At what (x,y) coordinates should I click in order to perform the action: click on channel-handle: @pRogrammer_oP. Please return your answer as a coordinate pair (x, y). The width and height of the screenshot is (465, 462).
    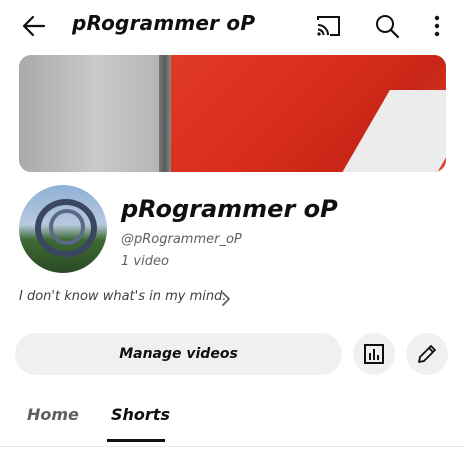
    Looking at the image, I should click on (181, 239).